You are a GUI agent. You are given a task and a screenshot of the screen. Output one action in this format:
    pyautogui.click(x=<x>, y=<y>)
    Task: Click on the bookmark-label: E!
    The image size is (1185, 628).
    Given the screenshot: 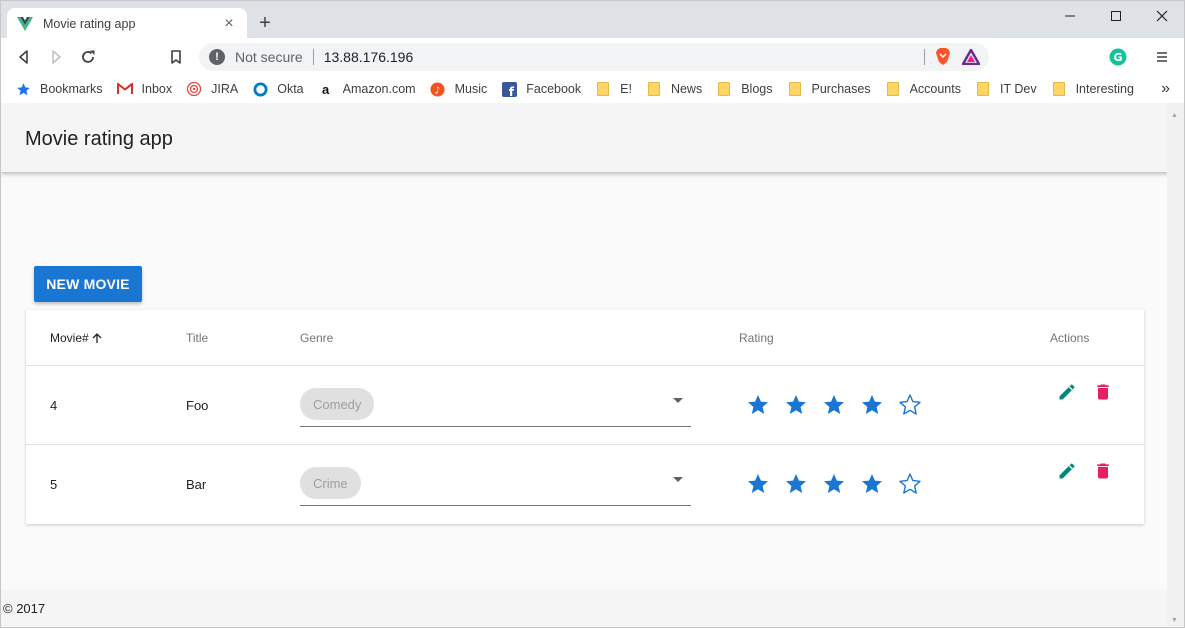 What is the action you would take?
    pyautogui.click(x=626, y=89)
    